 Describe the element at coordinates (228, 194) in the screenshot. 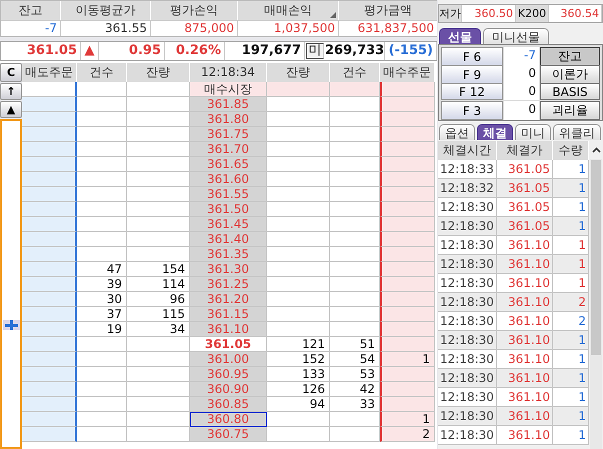

I see `price-level: 361.55` at that location.